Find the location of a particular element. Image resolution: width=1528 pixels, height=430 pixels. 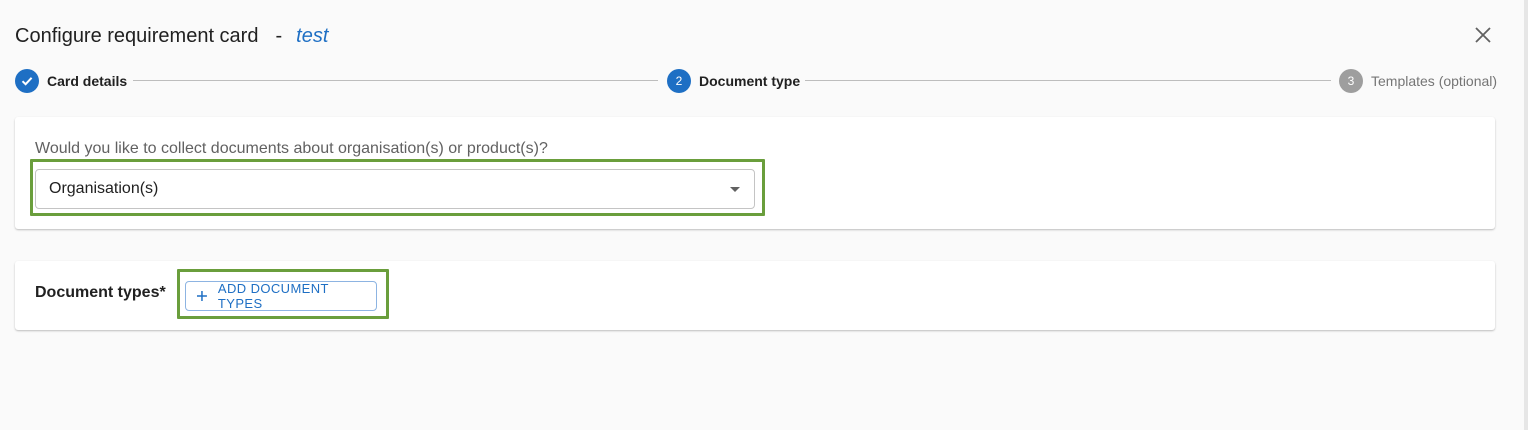

dialog-title: Configure requirement card is located at coordinates (137, 35).